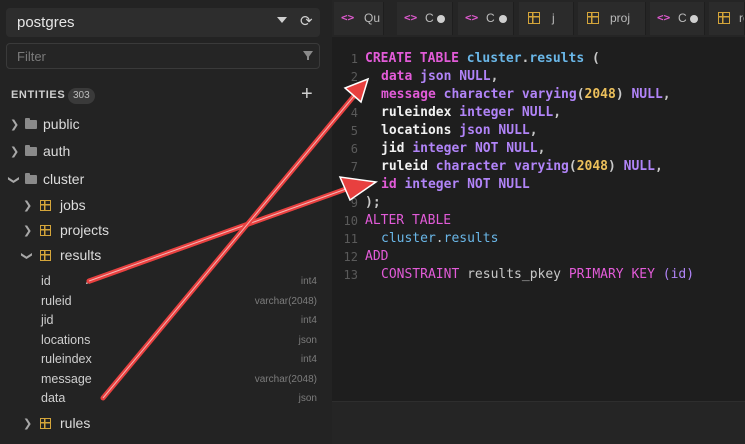 Image resolution: width=745 pixels, height=444 pixels. What do you see at coordinates (61, 124) in the screenshot?
I see `schema-label: public` at bounding box center [61, 124].